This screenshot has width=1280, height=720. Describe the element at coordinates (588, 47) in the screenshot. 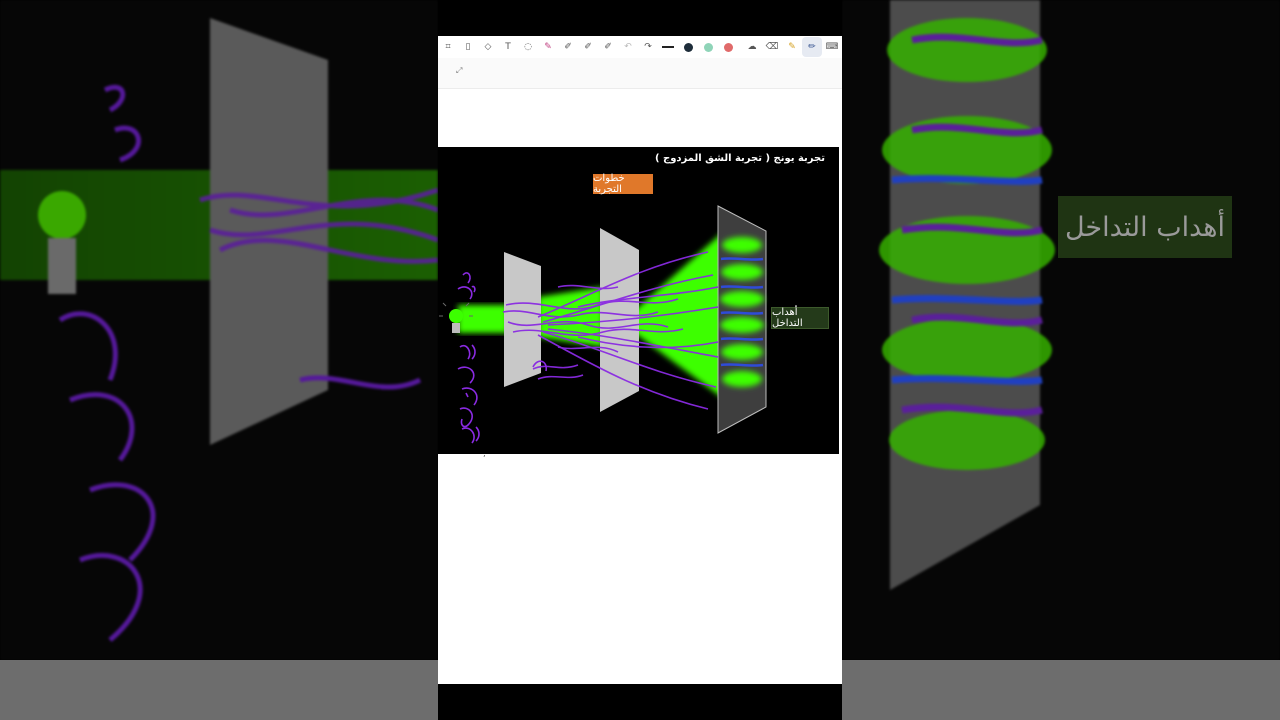

I see `pen-outline-icon-2: ✐` at that location.